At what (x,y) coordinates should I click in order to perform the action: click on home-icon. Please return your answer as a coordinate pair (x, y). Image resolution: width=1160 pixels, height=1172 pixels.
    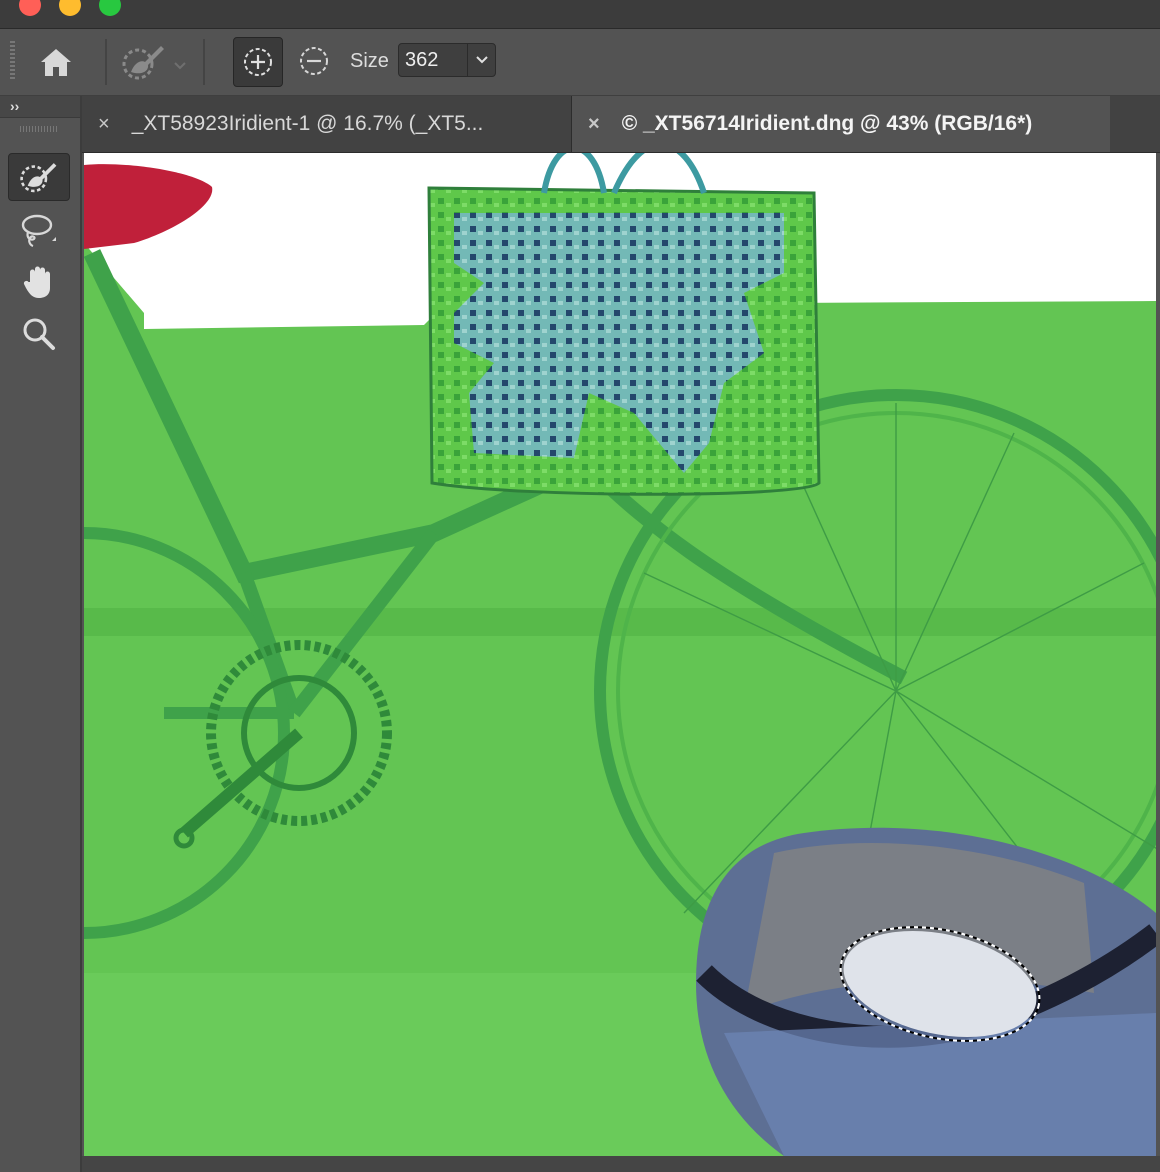
    Looking at the image, I should click on (56, 62).